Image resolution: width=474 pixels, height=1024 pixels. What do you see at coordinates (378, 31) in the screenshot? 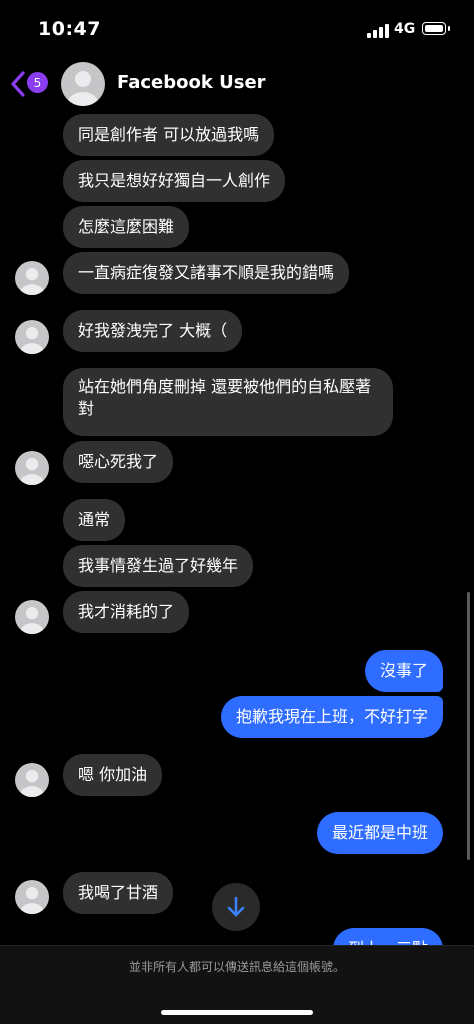
I see `signal-icon` at bounding box center [378, 31].